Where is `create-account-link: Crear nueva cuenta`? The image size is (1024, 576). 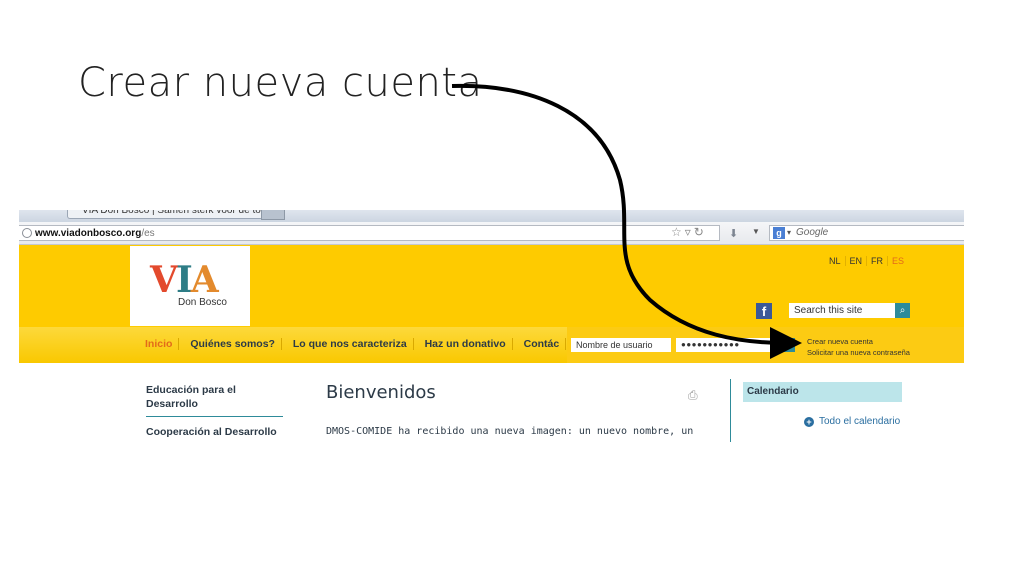
create-account-link: Crear nueva cuenta is located at coordinates (858, 341).